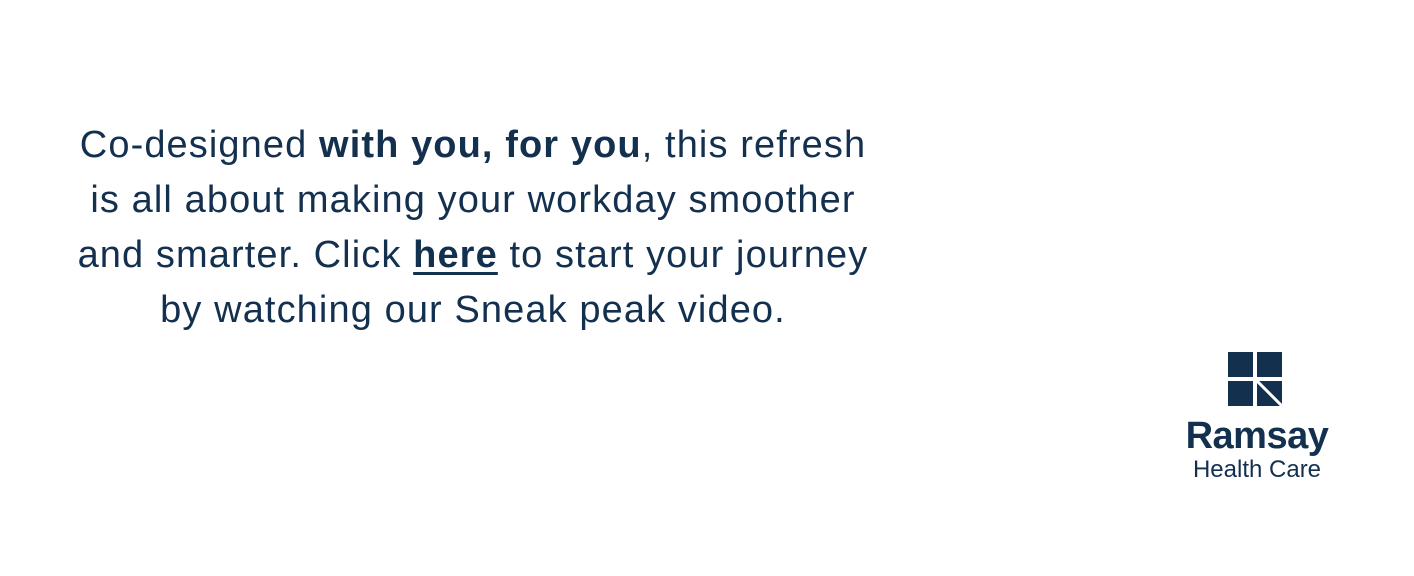 The image size is (1414, 576). Describe the element at coordinates (455, 255) in the screenshot. I see `here-link: here` at that location.